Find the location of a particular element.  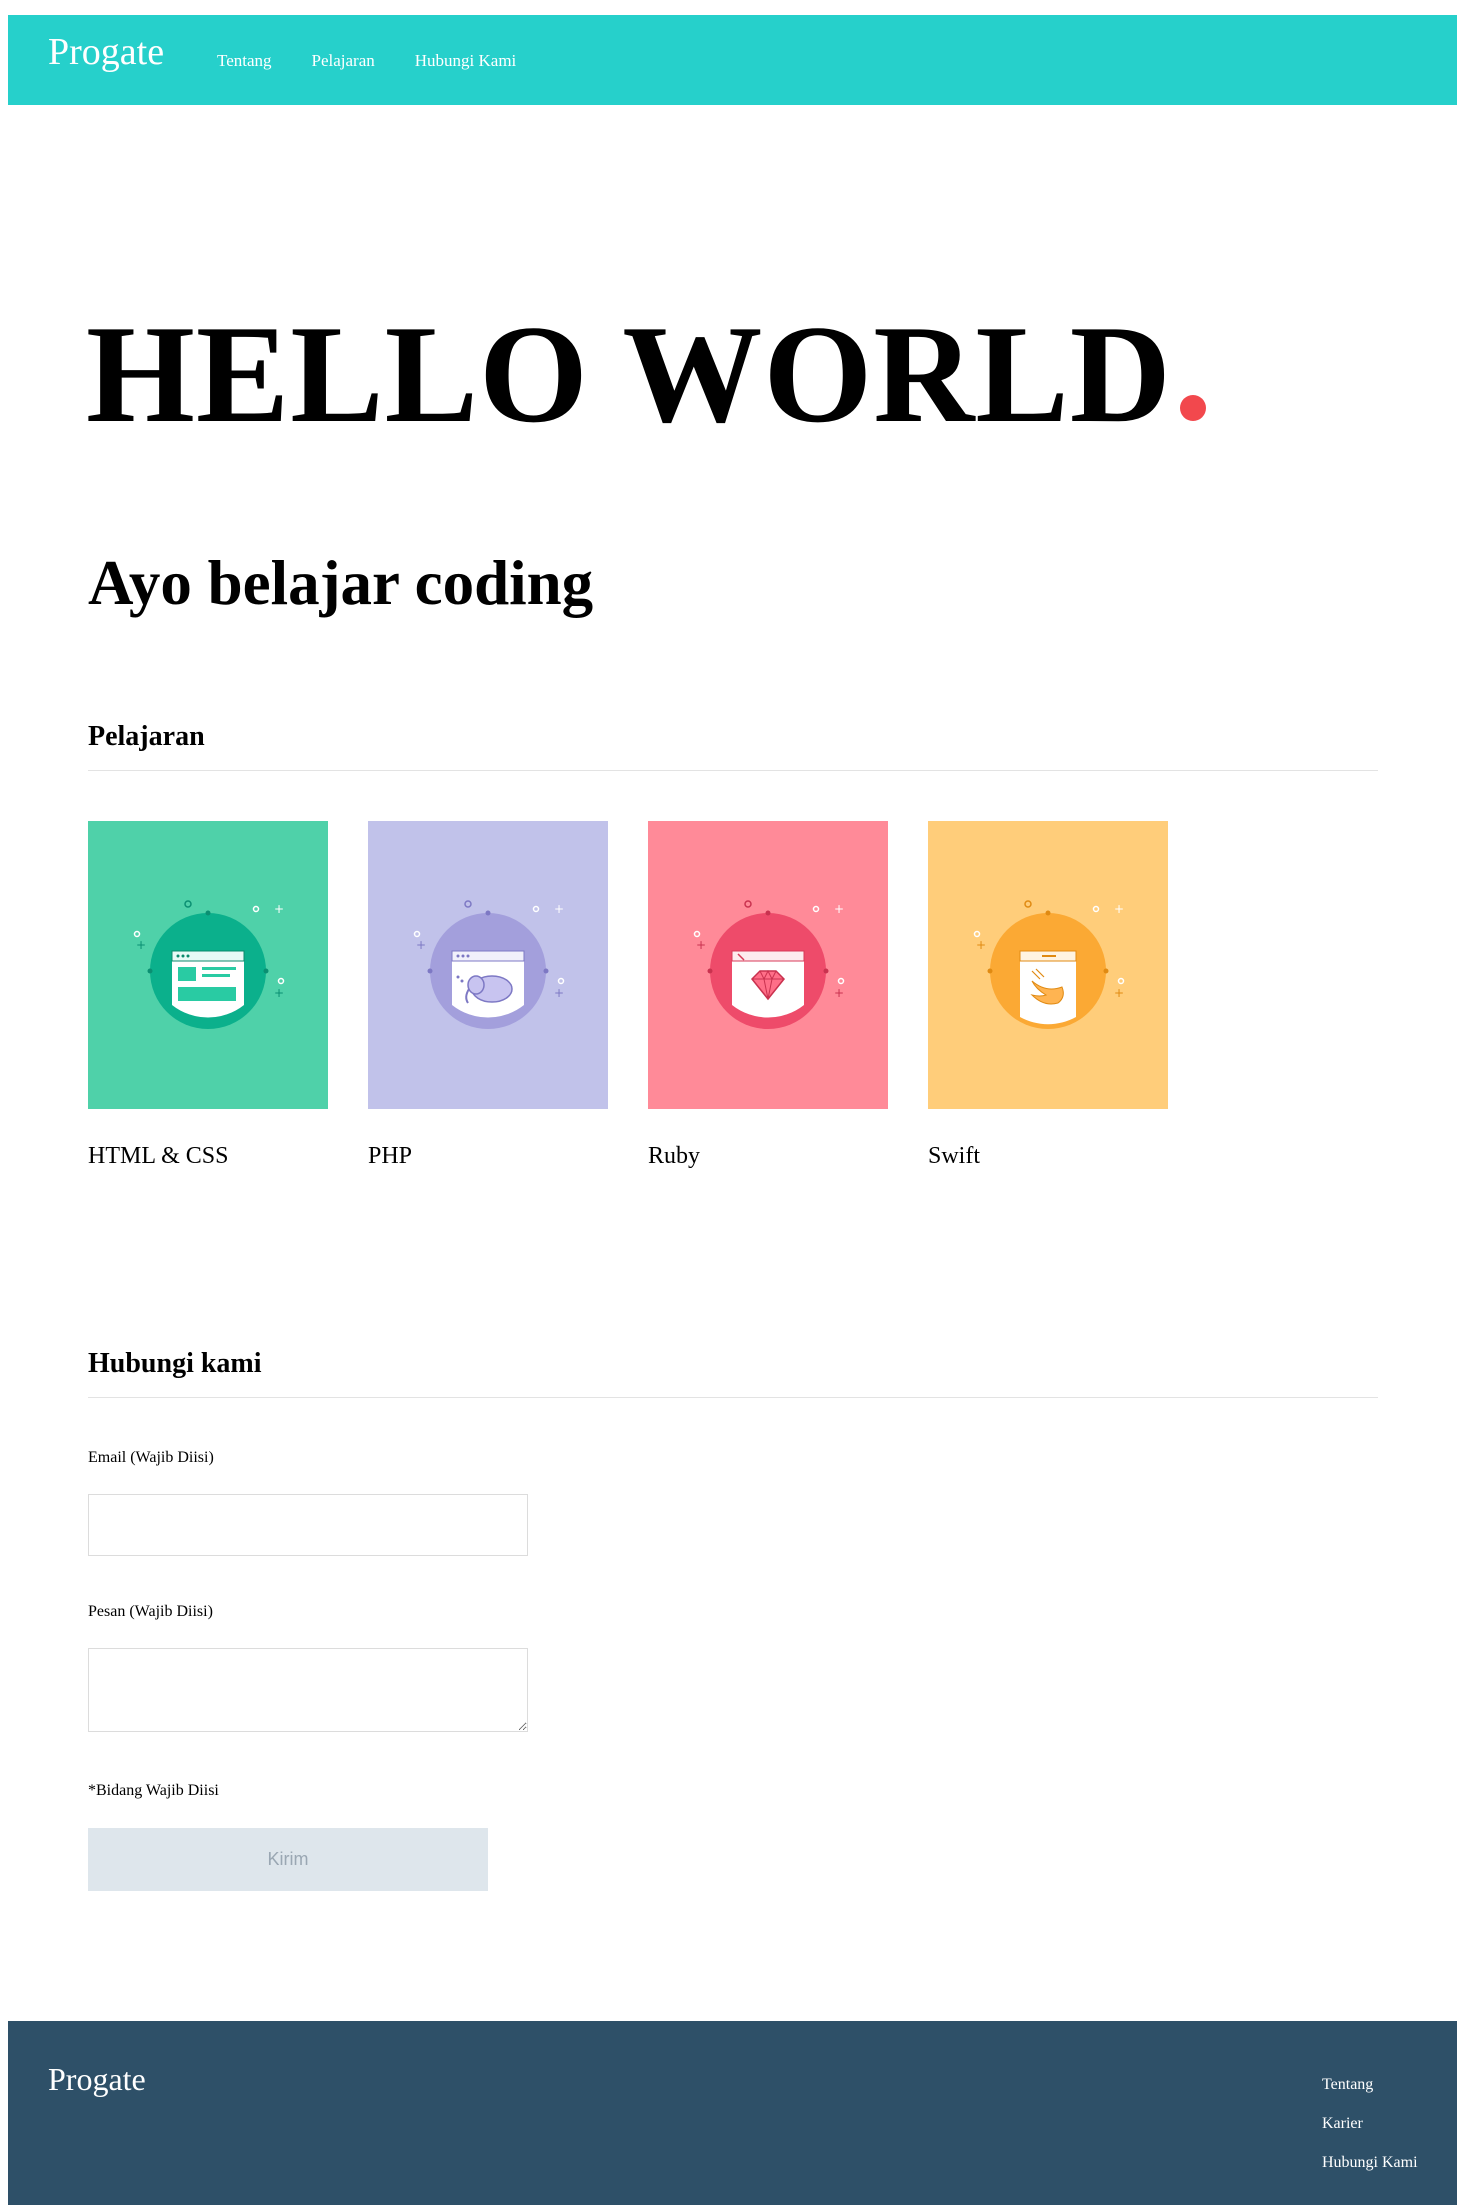

message-label: Pesan (Wajib Diisi) is located at coordinates (150, 1611).